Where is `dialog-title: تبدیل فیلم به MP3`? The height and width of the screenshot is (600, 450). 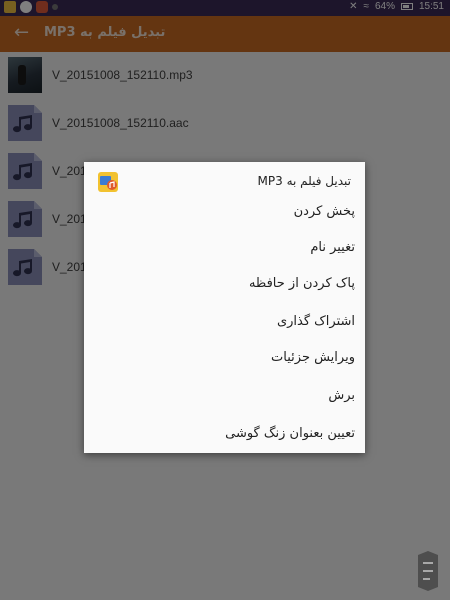
dialog-title: تبدیل فیلم به MP3 is located at coordinates (304, 181).